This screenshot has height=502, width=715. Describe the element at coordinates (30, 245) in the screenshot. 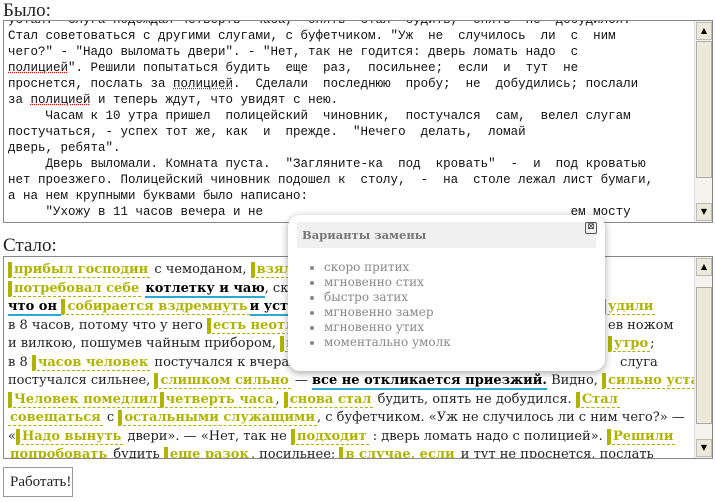

I see `after-label: Стало:` at that location.